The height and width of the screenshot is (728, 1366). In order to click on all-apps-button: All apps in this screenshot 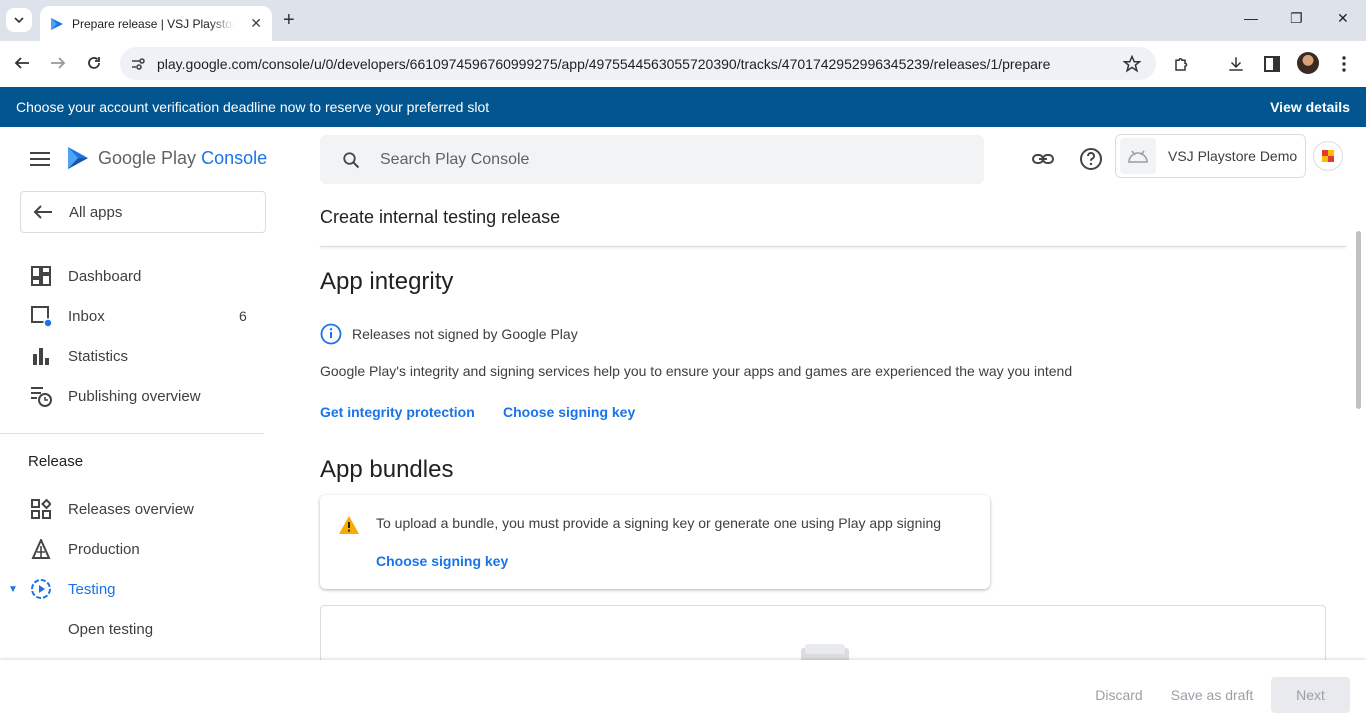, I will do `click(143, 212)`.